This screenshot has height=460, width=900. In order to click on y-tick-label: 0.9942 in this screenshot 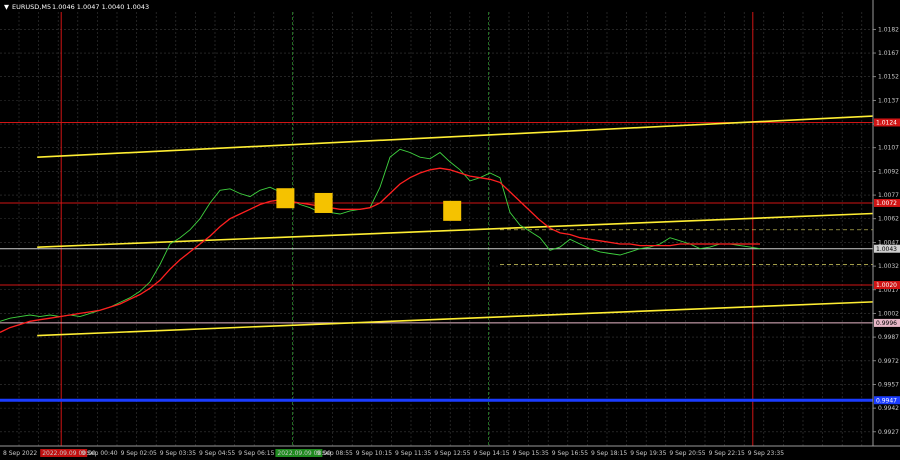, I will do `click(888, 408)`.